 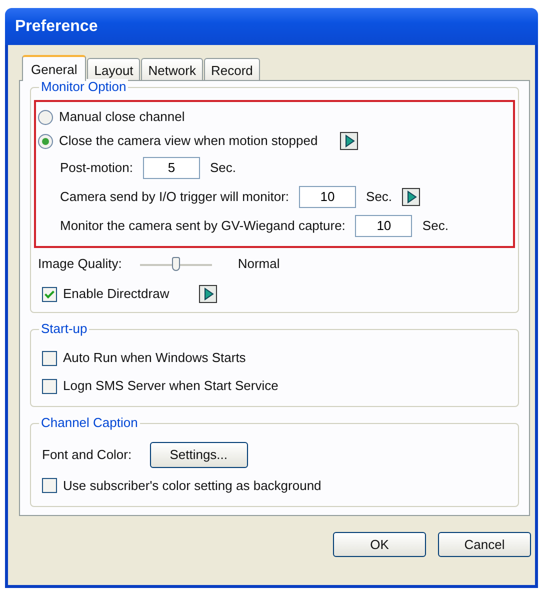 What do you see at coordinates (170, 386) in the screenshot?
I see `checkbox-label: Logn SMS Server when Start Service` at bounding box center [170, 386].